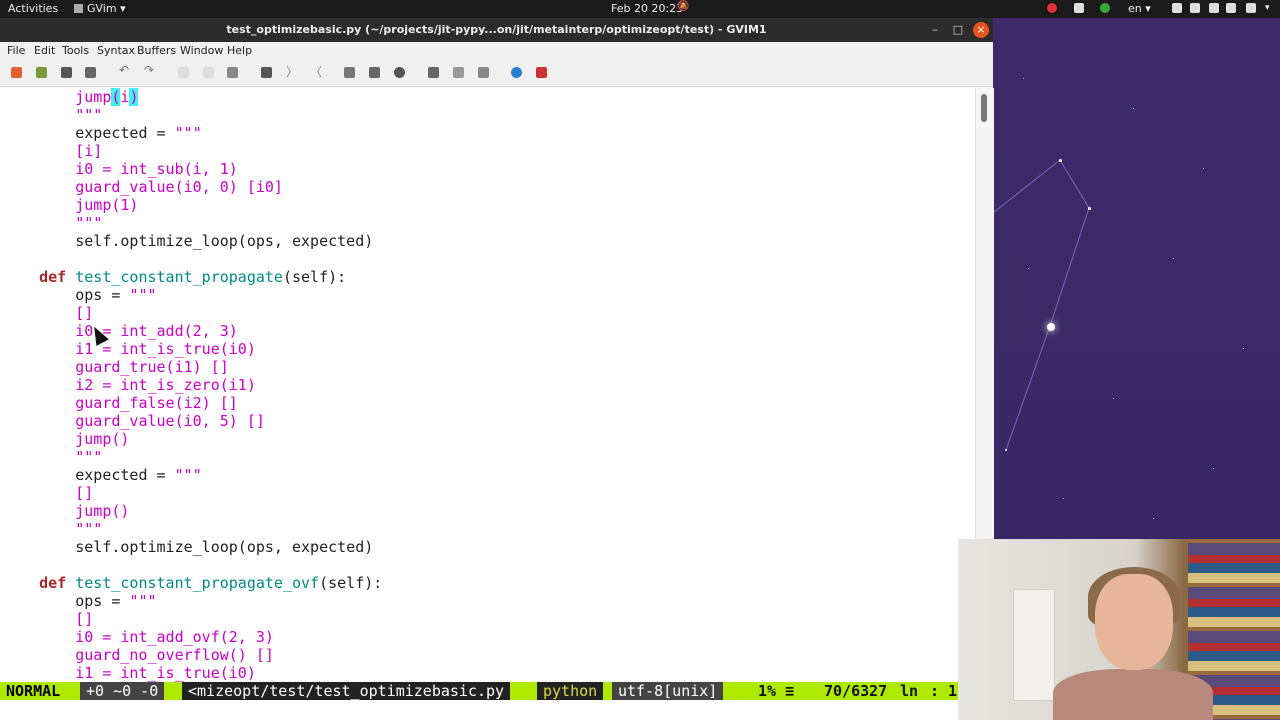 The height and width of the screenshot is (720, 1280). What do you see at coordinates (66, 72) in the screenshot?
I see `save-icon` at bounding box center [66, 72].